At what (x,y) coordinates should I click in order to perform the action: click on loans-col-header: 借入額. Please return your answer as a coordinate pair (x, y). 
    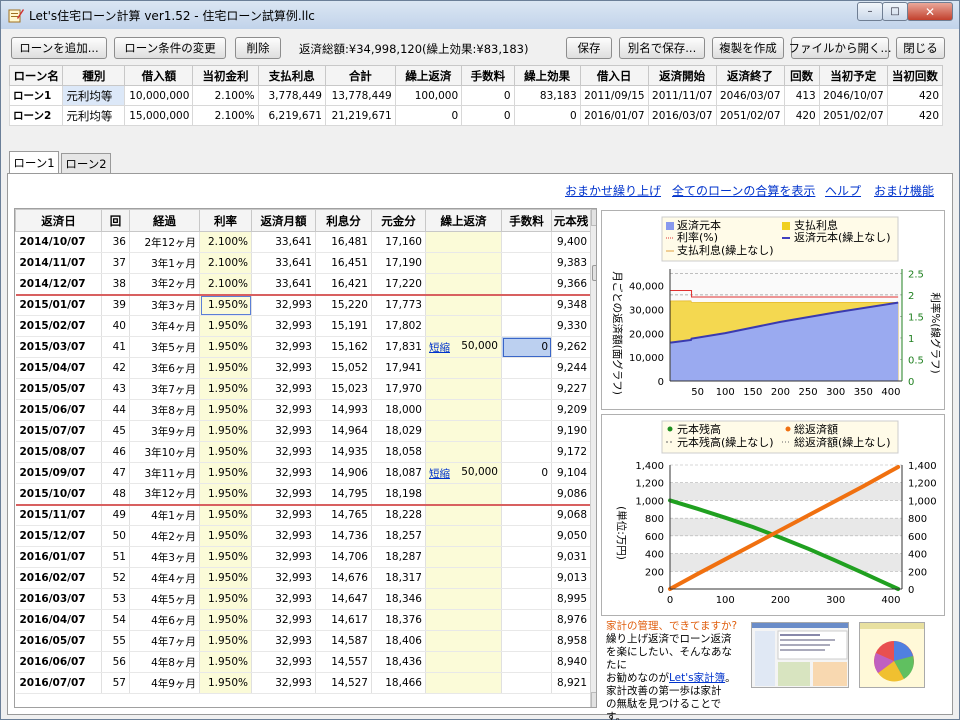
    Looking at the image, I should click on (159, 75).